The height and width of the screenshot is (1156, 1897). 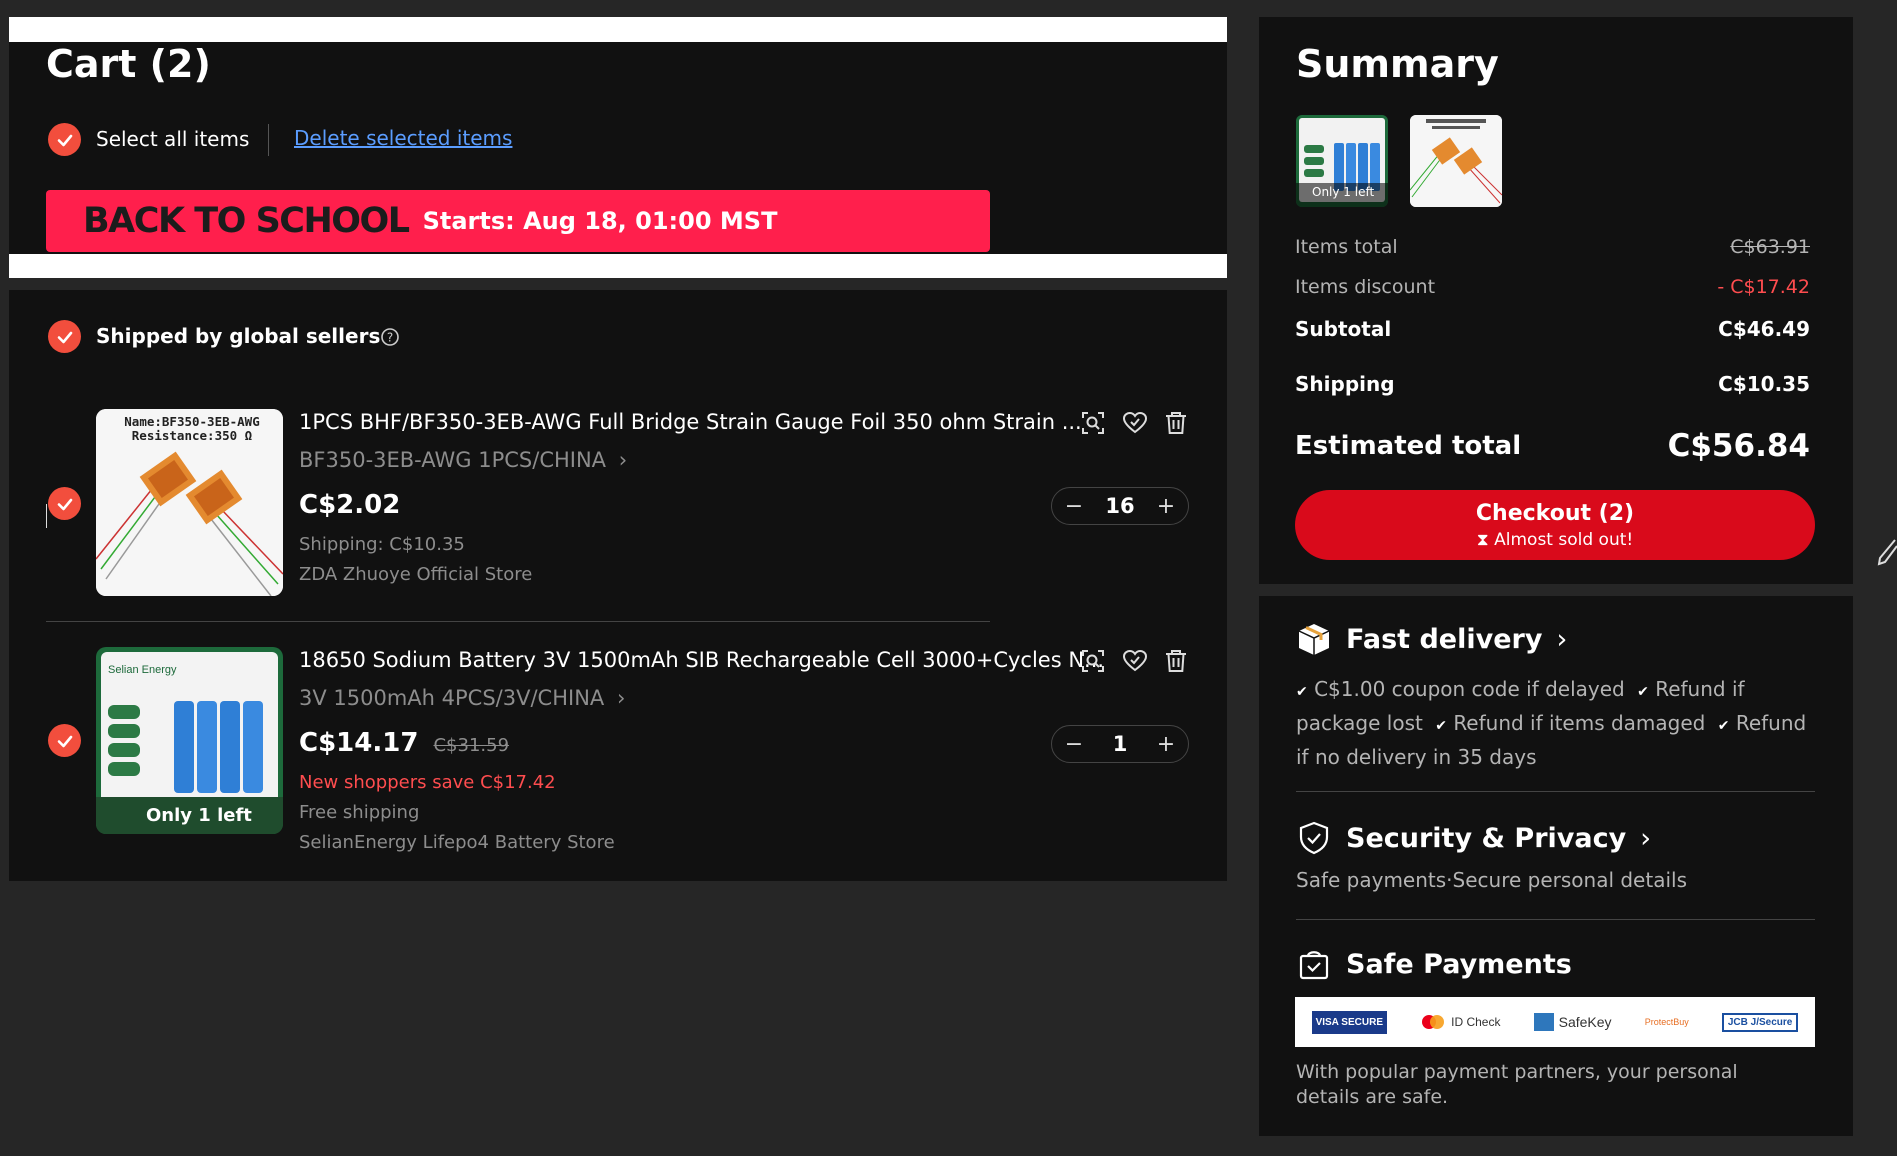 What do you see at coordinates (1346, 247) in the screenshot?
I see `items-total-label: Items total` at bounding box center [1346, 247].